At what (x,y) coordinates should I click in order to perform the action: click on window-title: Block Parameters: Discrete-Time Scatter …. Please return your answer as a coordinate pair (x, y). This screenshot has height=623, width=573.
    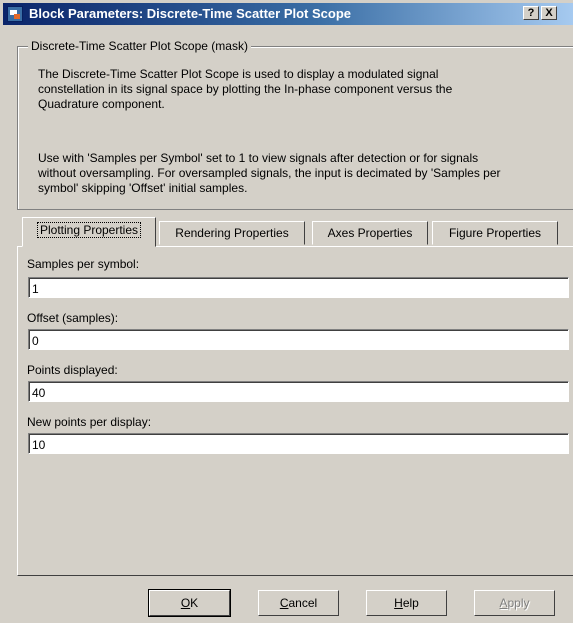
    Looking at the image, I should click on (190, 13).